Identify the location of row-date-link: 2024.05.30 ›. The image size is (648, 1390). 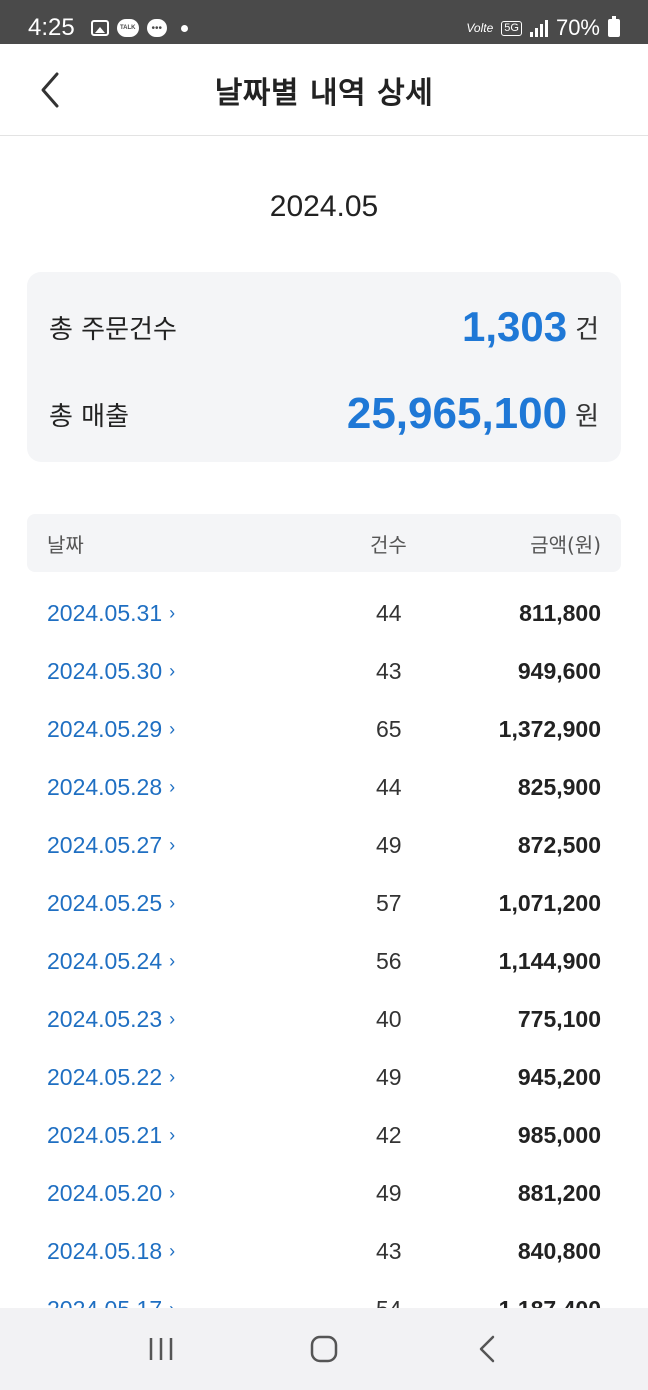
(111, 671).